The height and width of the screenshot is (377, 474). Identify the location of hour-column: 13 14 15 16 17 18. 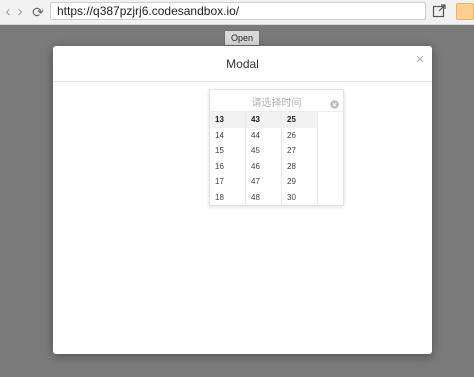
(228, 159).